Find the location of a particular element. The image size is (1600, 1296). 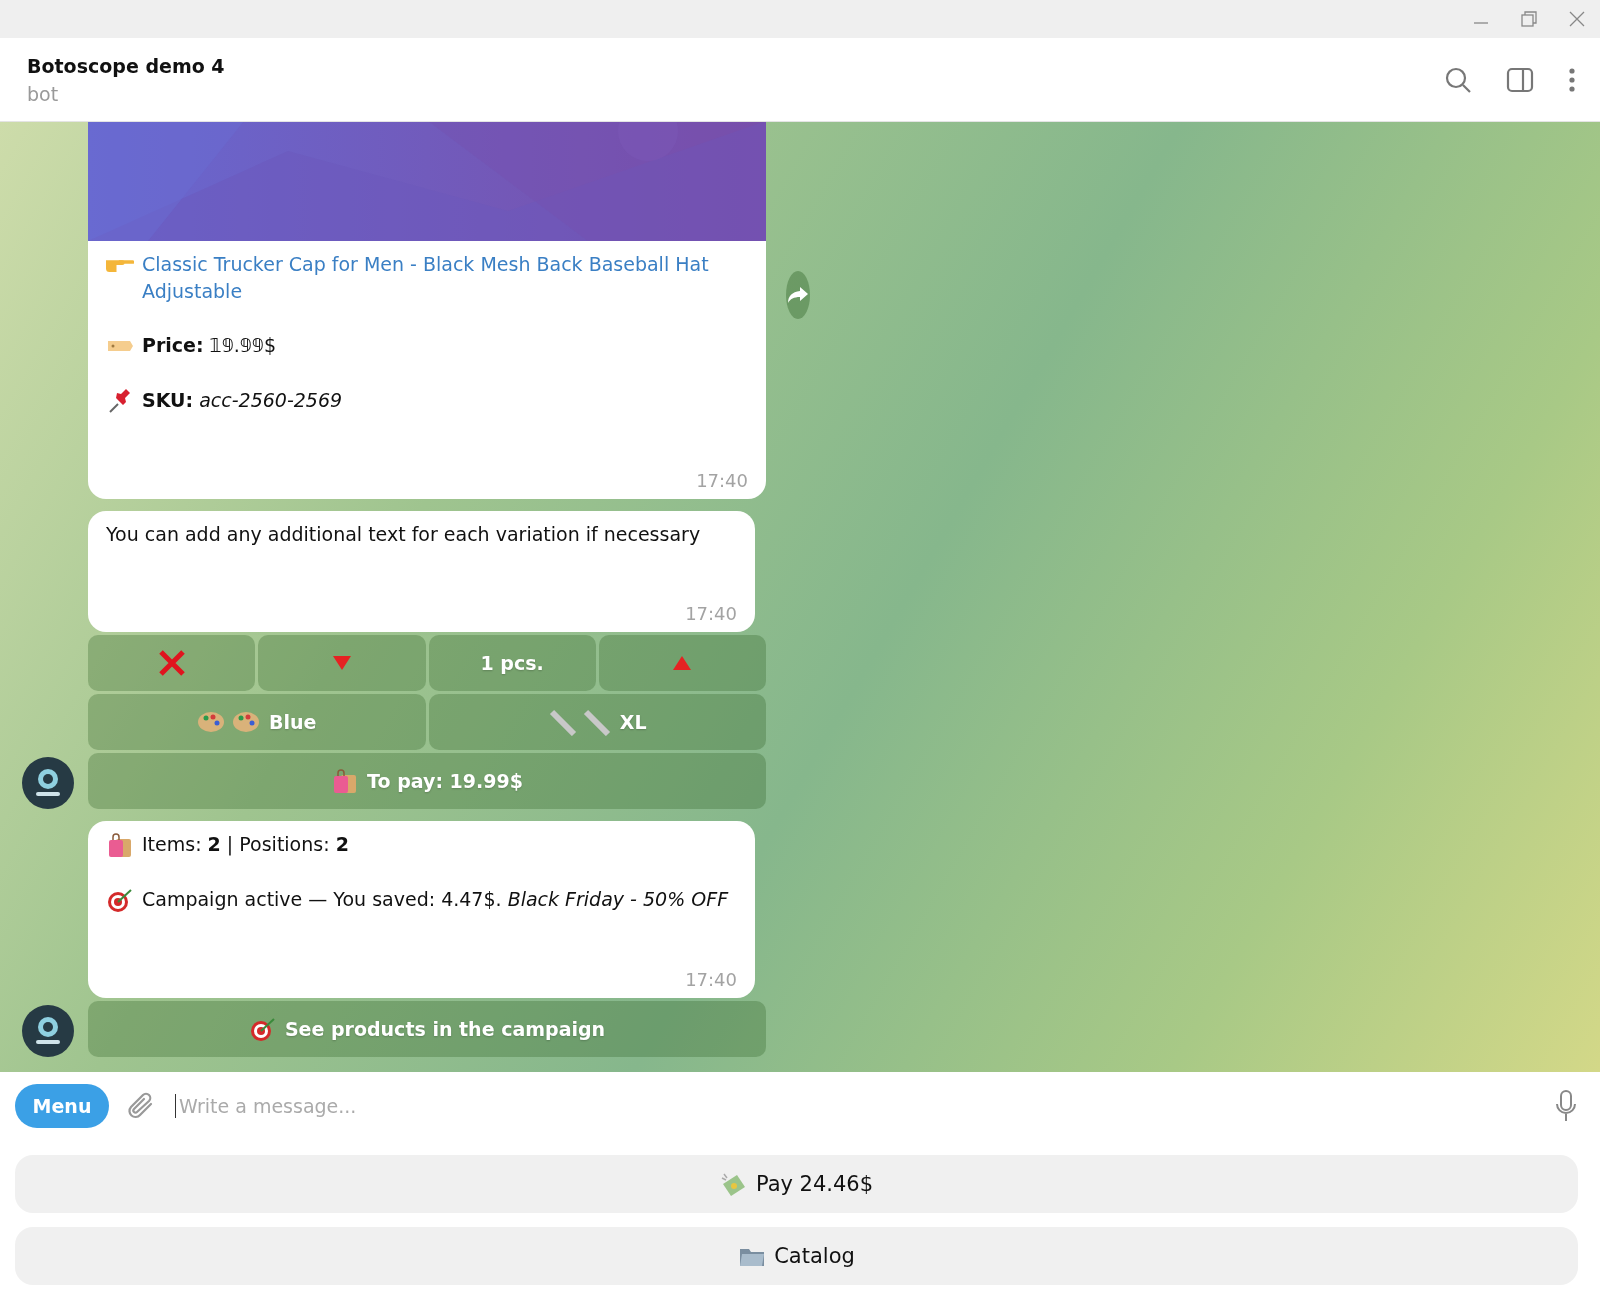

triangle-down-icon is located at coordinates (341, 663).